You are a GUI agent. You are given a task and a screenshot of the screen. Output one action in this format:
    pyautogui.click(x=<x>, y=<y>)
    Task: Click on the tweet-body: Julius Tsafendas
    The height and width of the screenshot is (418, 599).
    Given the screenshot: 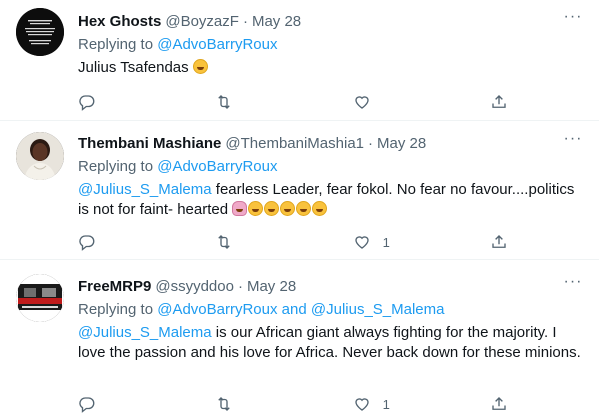 What is the action you would take?
    pyautogui.click(x=133, y=67)
    